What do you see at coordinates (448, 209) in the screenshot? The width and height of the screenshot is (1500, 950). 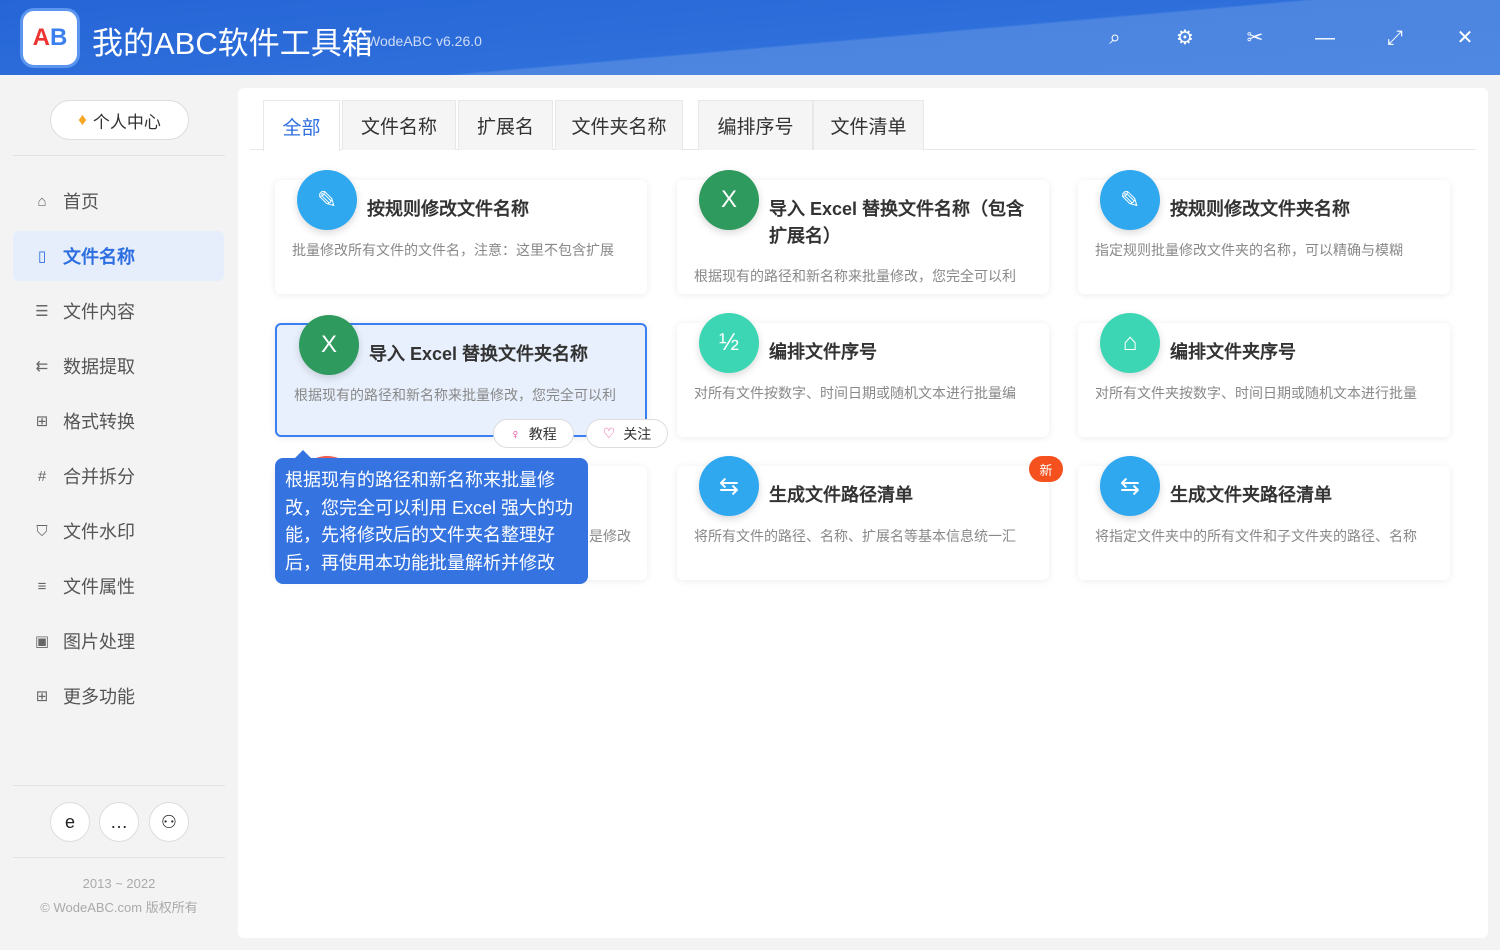 I see `card-title: 按规则修改文件名称` at bounding box center [448, 209].